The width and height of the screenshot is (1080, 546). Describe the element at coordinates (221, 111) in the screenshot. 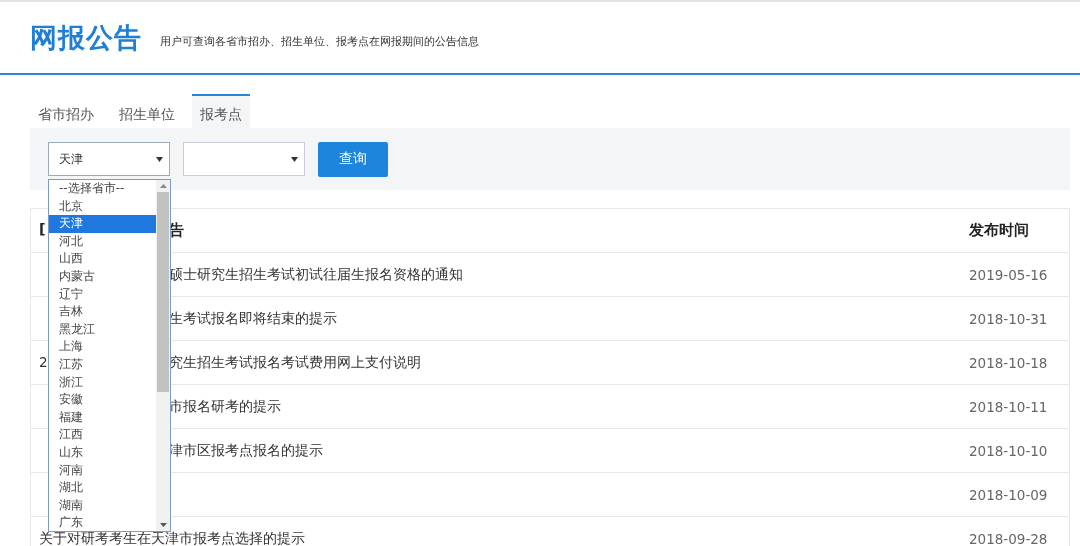

I see `tab: 报考点` at that location.